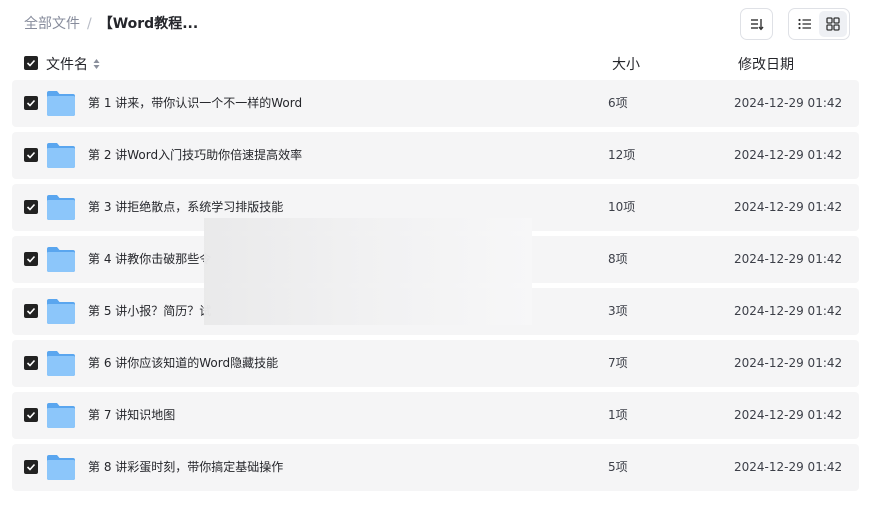 Image resolution: width=874 pixels, height=514 pixels. Describe the element at coordinates (67, 65) in the screenshot. I see `column-header-name-label: 文件名` at that location.